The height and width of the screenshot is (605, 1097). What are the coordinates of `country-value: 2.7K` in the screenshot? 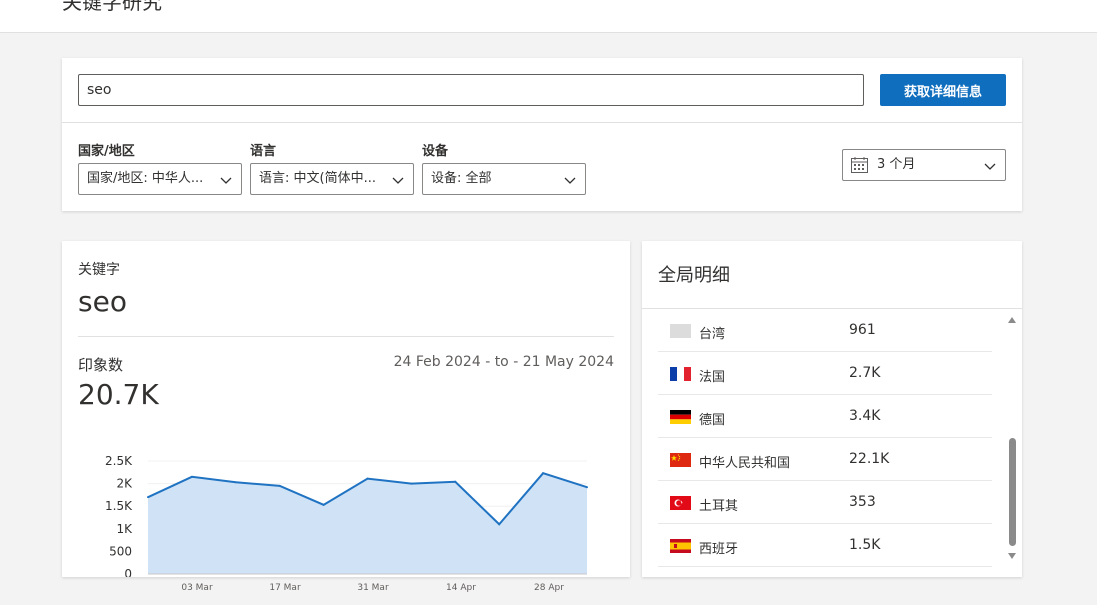 It's located at (865, 373).